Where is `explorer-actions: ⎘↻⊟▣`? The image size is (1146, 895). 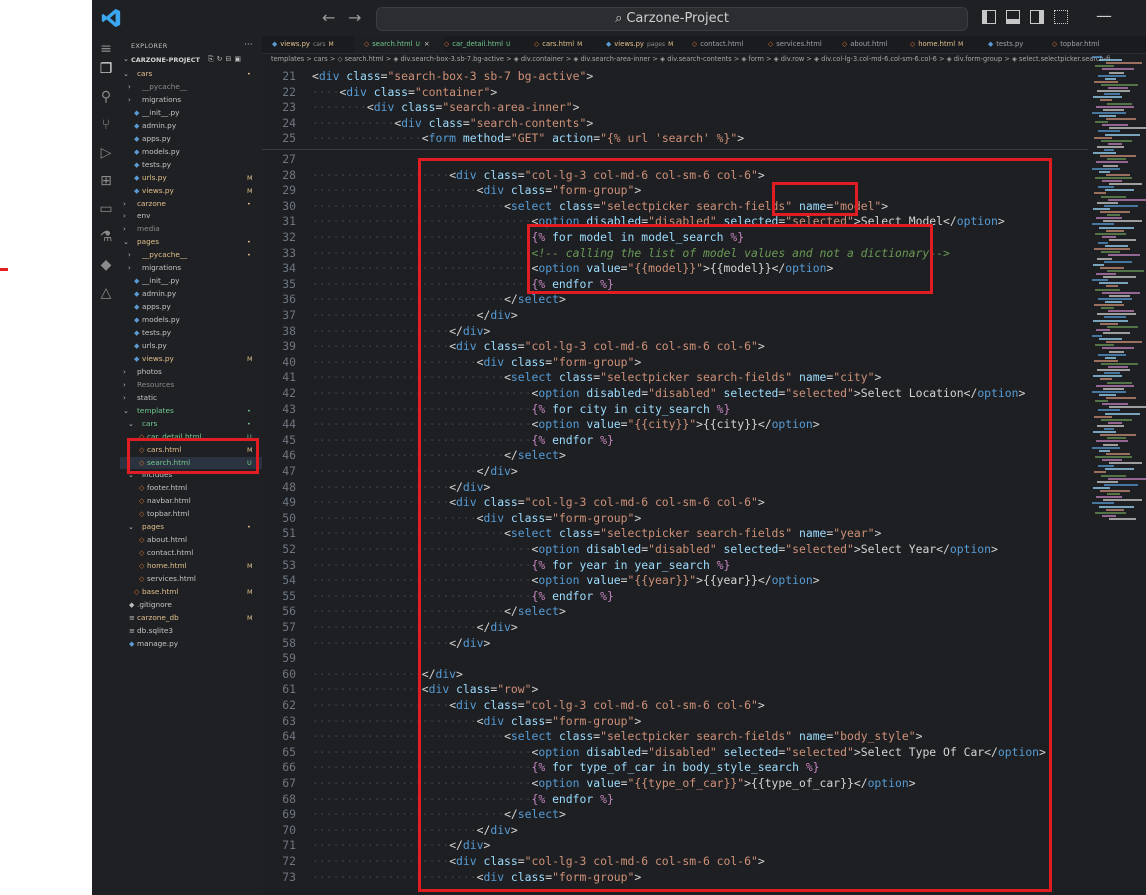 explorer-actions: ⎘↻⊟▣ is located at coordinates (226, 59).